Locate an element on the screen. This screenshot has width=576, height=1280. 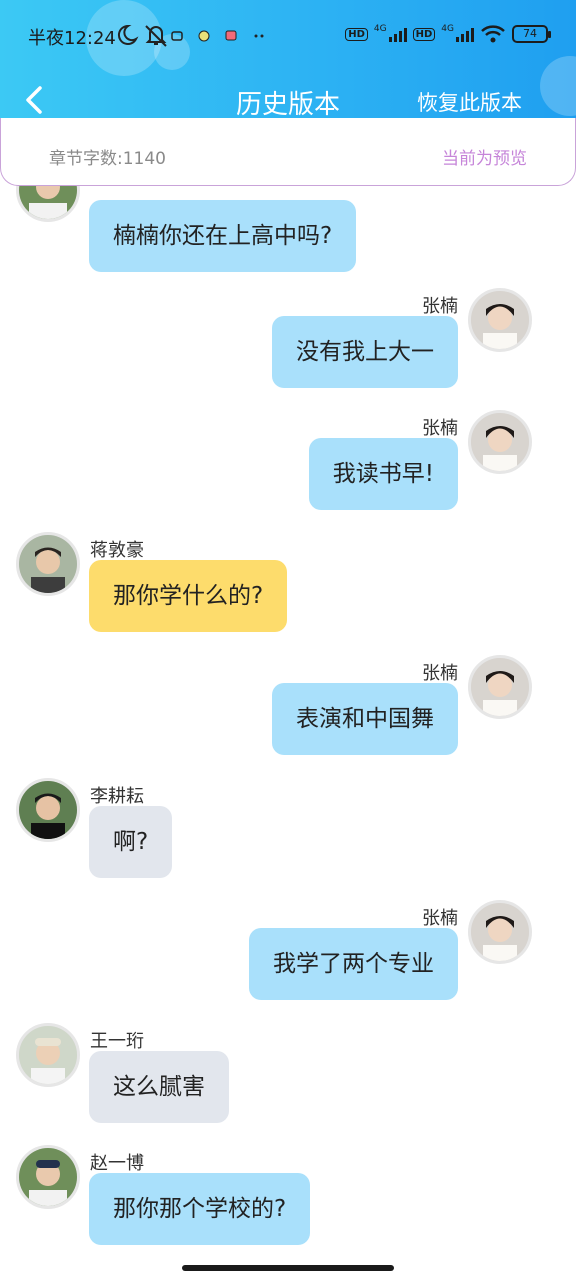
message-bubble: 这么腻害 is located at coordinates (159, 1087).